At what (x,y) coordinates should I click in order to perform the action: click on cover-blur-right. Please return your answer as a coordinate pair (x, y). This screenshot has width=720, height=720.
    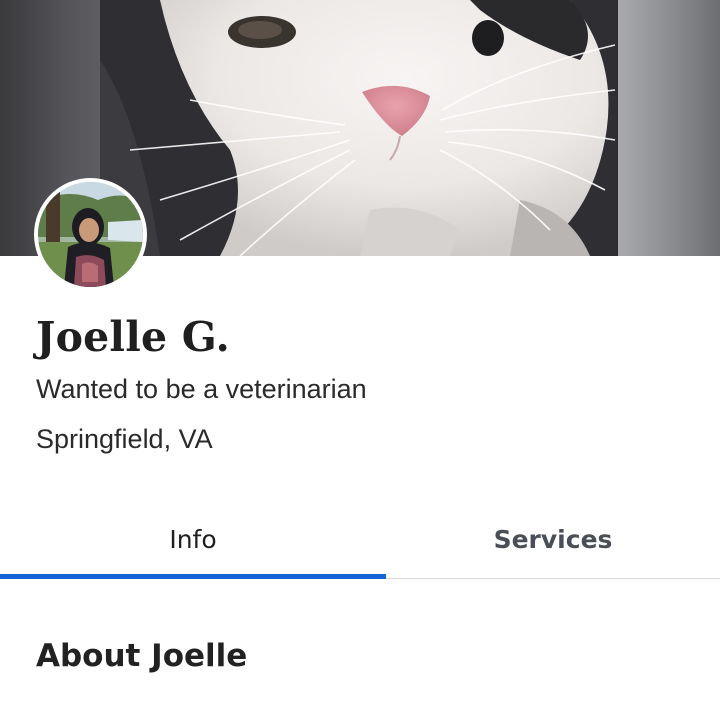
    Looking at the image, I should click on (669, 128).